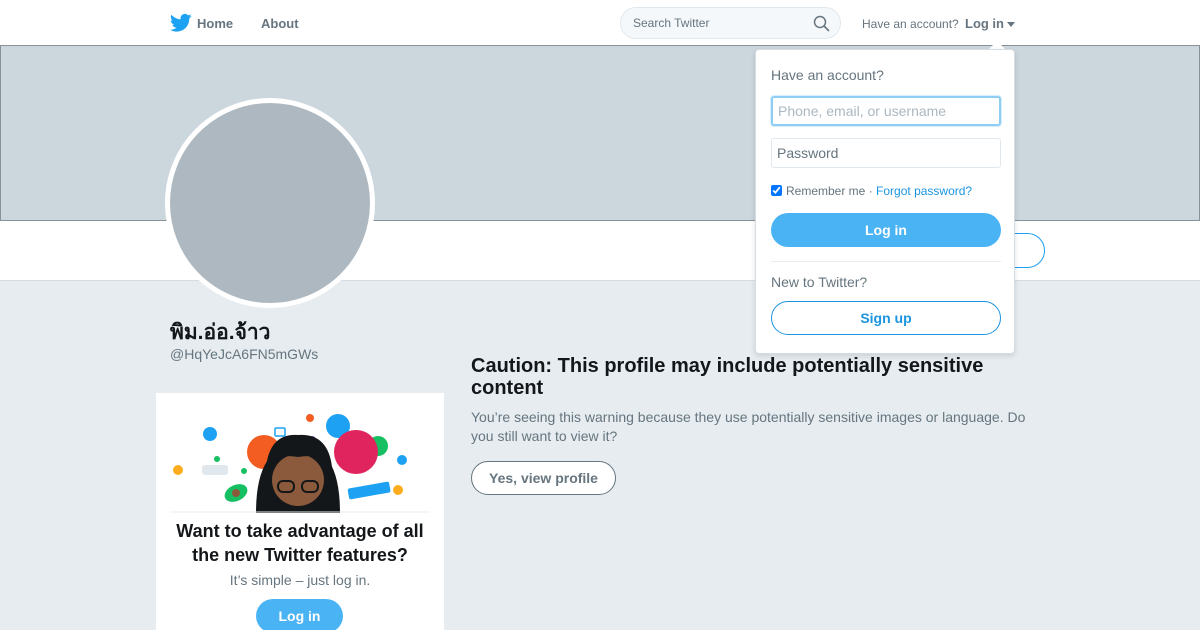  What do you see at coordinates (220, 332) in the screenshot?
I see `profile-display-name: พิม.อ่อ.จ้าว` at bounding box center [220, 332].